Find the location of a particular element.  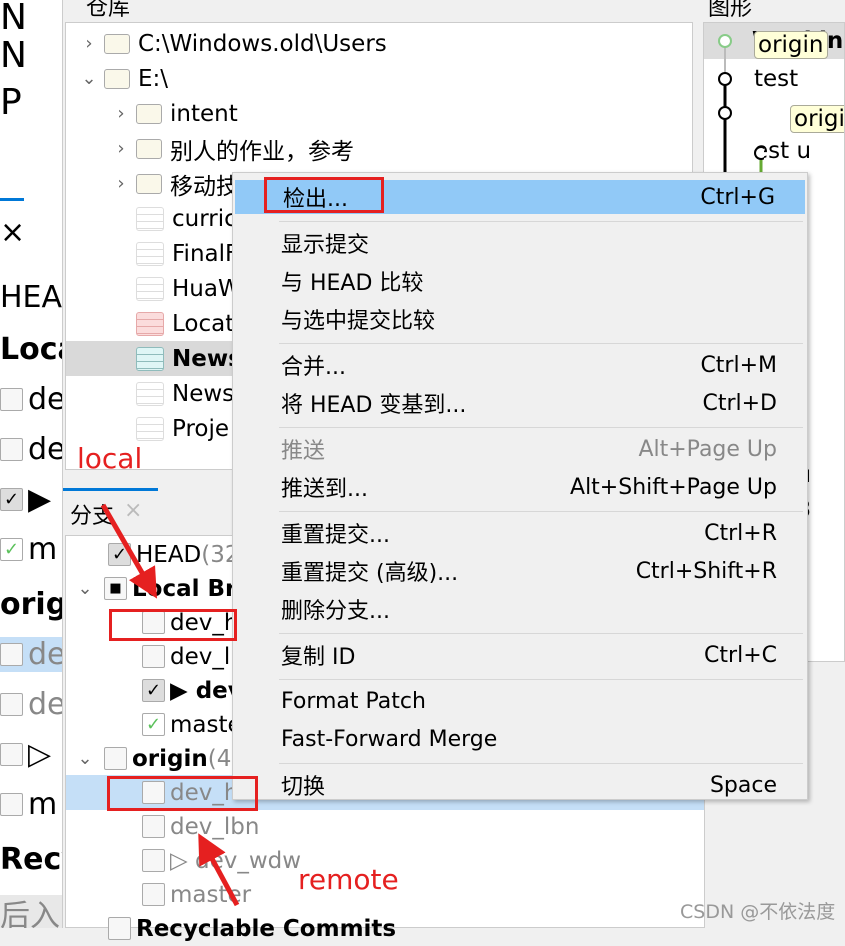

arrow-remote is located at coordinates (219, 870).